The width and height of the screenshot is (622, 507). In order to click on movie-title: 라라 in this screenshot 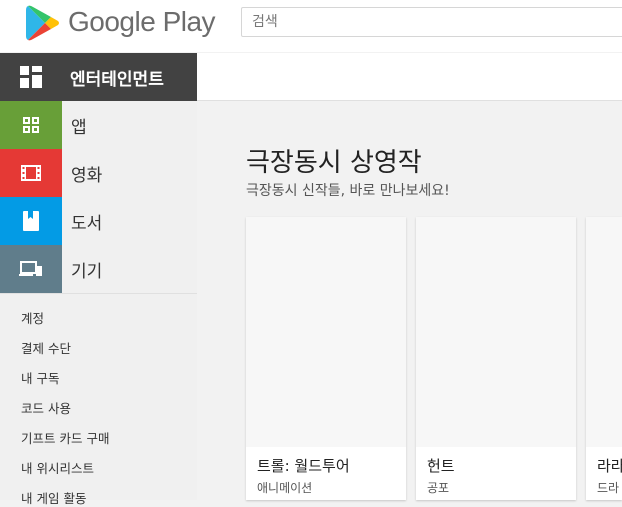, I will do `click(609, 465)`.